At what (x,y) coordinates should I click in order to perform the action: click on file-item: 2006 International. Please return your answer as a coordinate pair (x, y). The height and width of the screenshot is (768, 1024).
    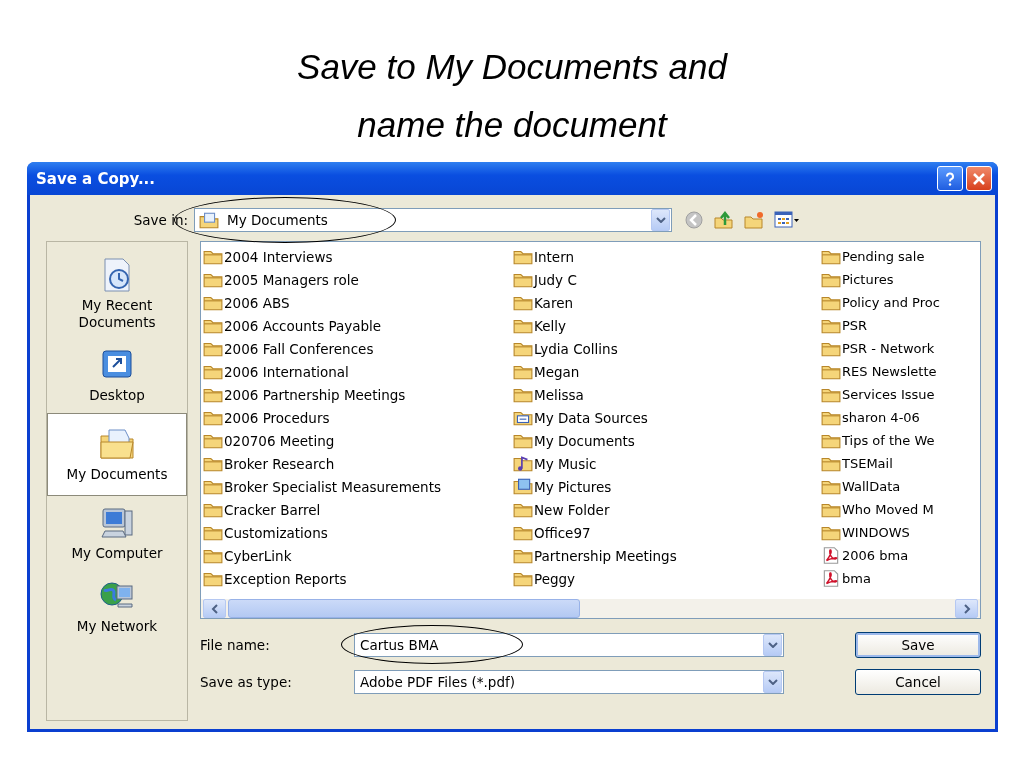
    Looking at the image, I should click on (358, 371).